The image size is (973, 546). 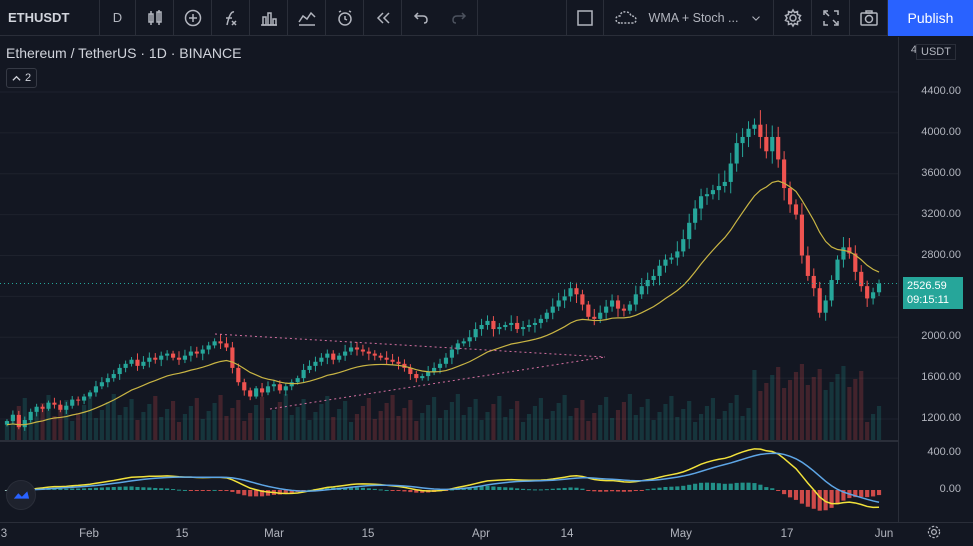 I want to click on price-axis-label: 1200.00, so click(x=941, y=418).